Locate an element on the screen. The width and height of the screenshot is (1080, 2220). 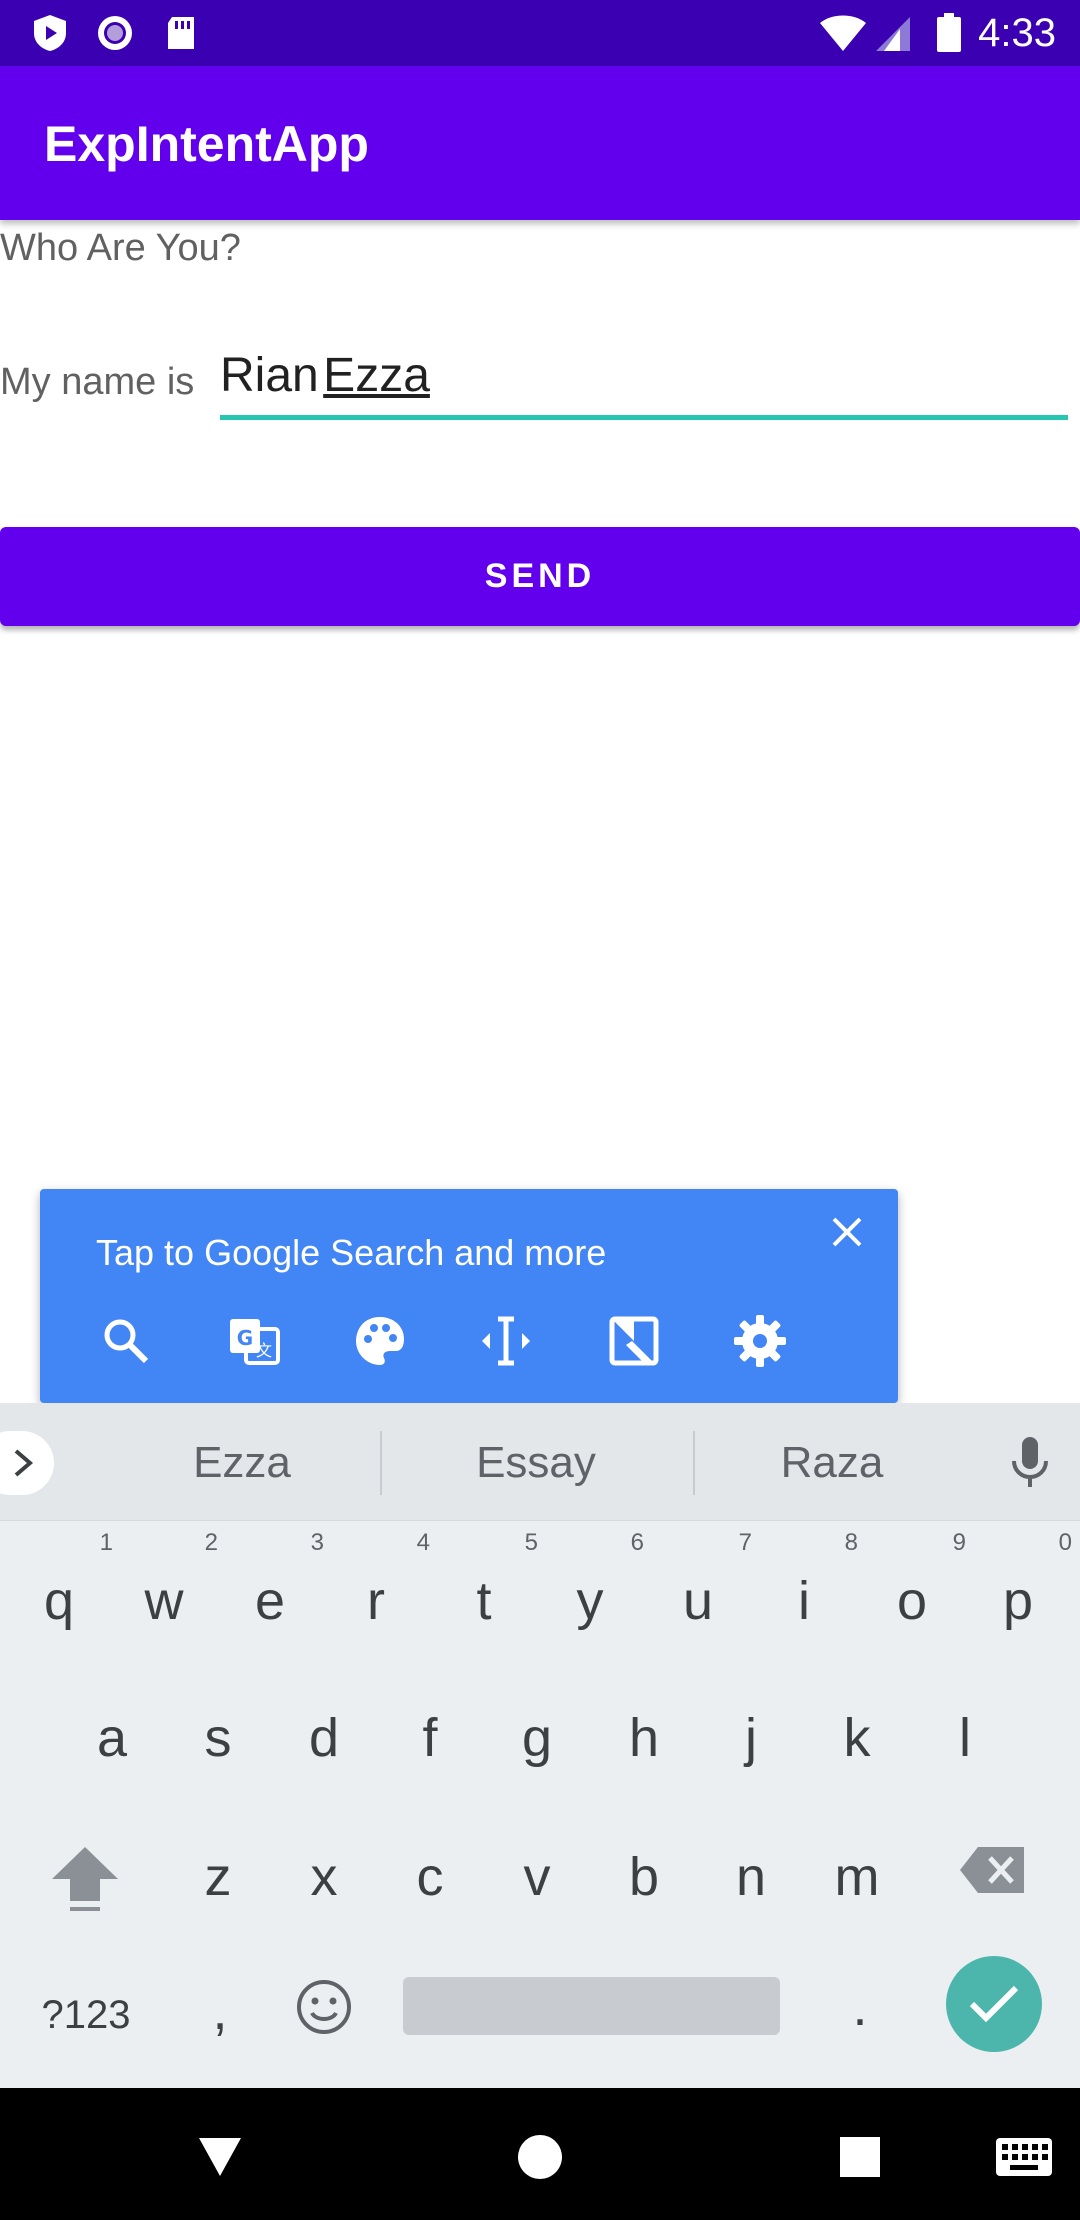
key-m: m is located at coordinates (857, 1877).